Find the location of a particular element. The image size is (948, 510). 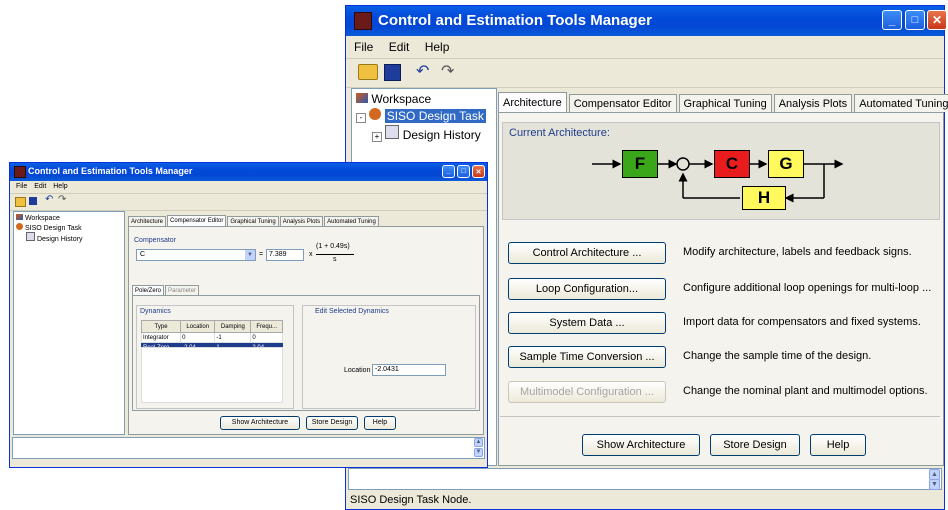

siso-icon is located at coordinates (375, 114).